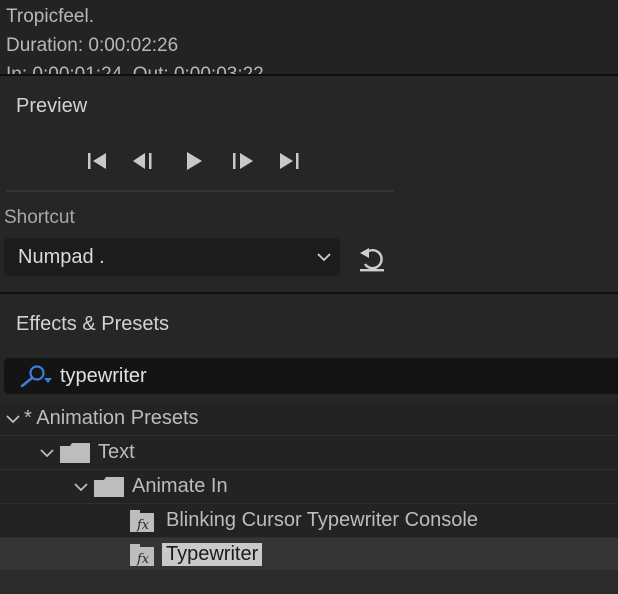  I want to click on next-frame-icon, so click(243, 161).